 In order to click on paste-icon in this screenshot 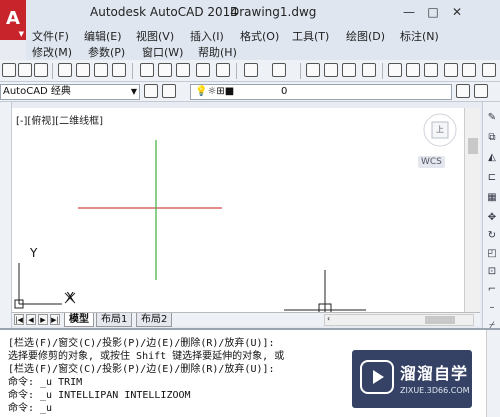, I will do `click(183, 70)`.